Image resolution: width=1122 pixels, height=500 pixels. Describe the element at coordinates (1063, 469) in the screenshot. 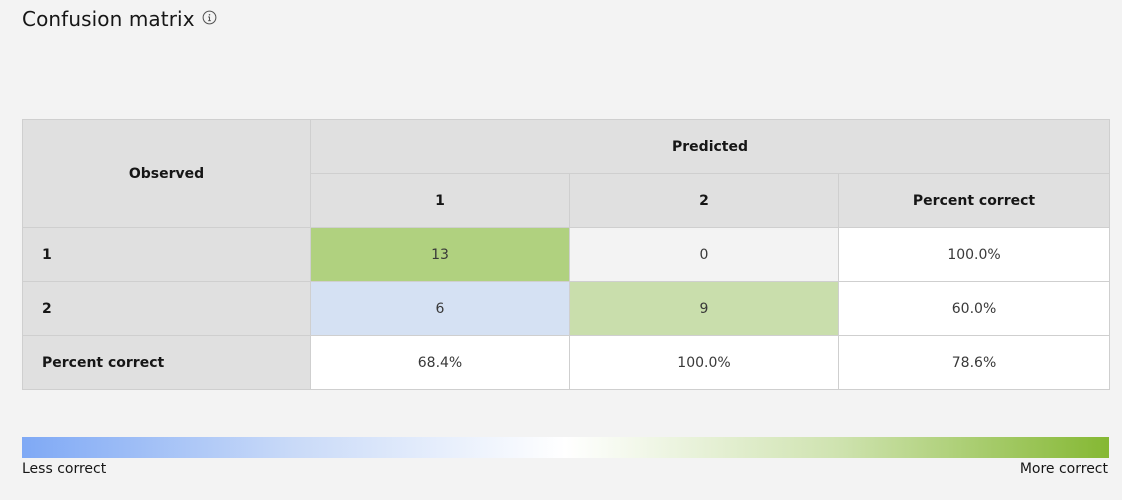

I see `legend-more-label: More correct` at that location.